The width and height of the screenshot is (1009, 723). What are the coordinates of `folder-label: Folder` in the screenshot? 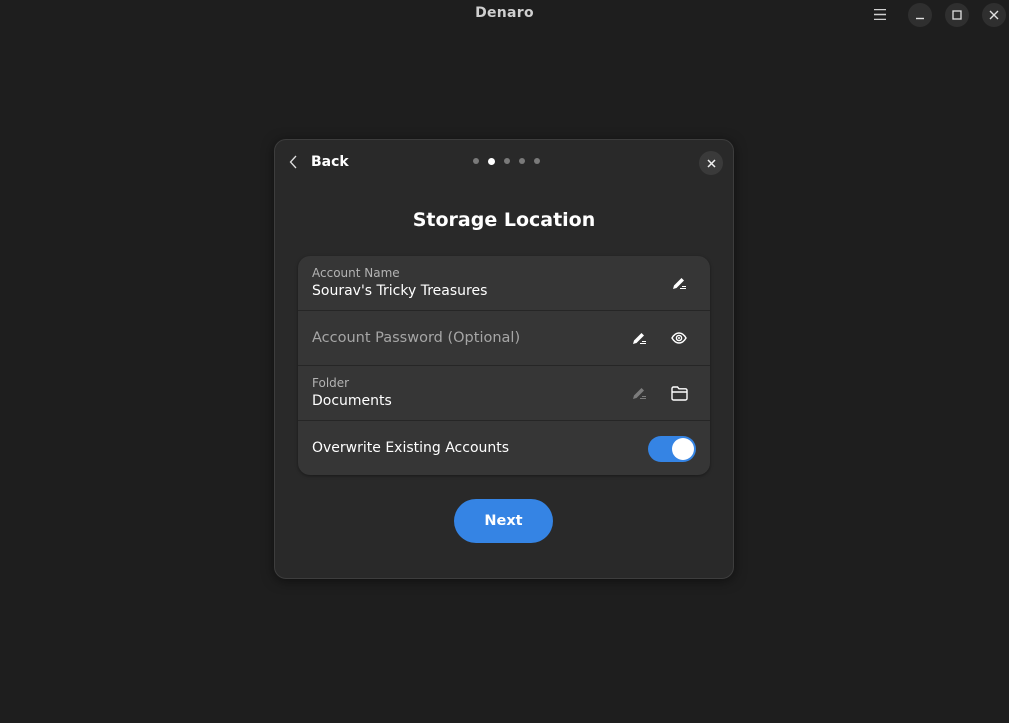 It's located at (331, 383).